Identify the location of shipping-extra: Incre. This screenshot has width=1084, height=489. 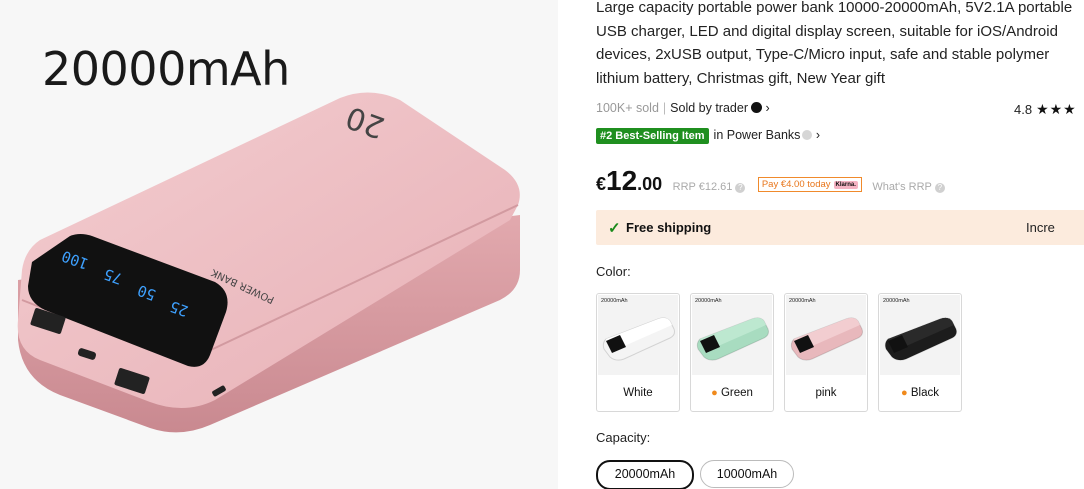
(1040, 227).